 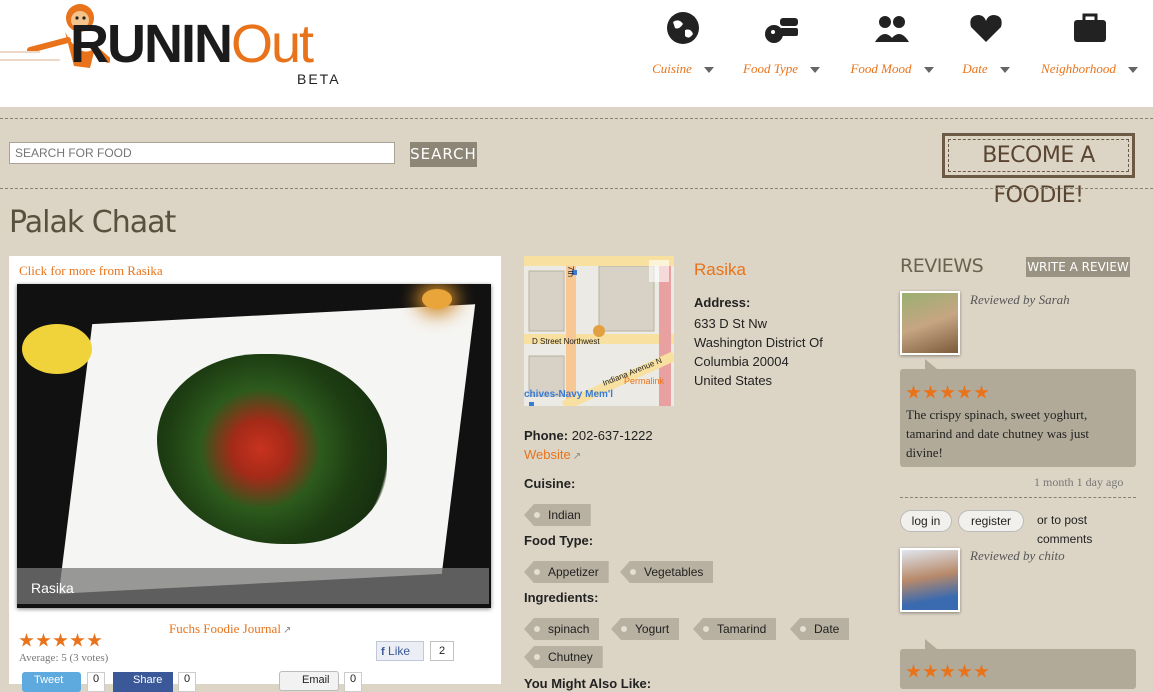 I want to click on address-line: Washington District Of, so click(x=758, y=342).